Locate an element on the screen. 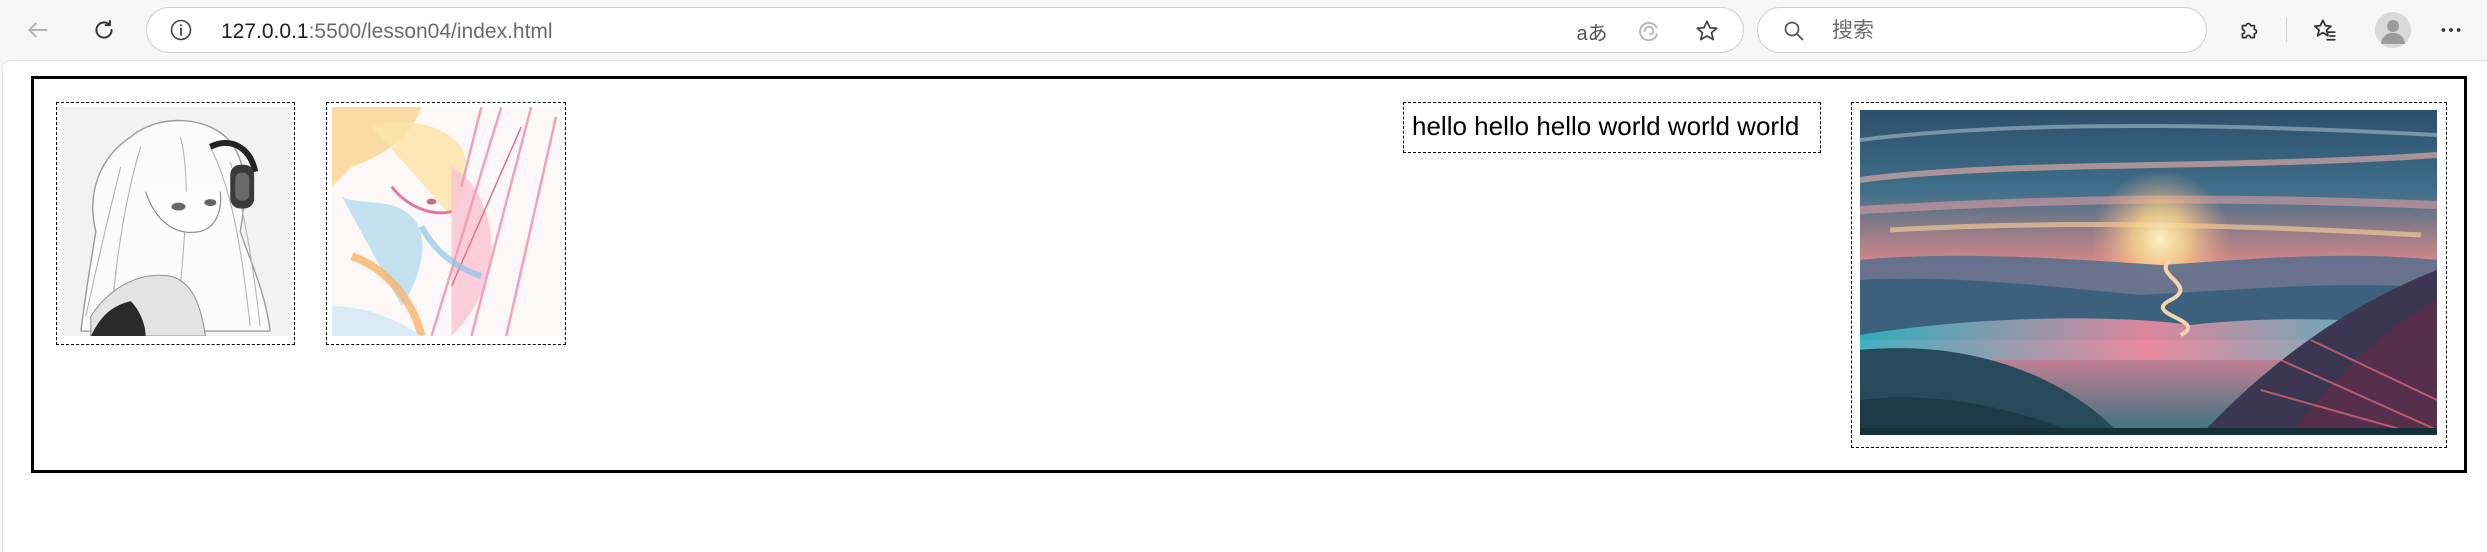 This screenshot has width=2487, height=552. star-icon is located at coordinates (1707, 31).